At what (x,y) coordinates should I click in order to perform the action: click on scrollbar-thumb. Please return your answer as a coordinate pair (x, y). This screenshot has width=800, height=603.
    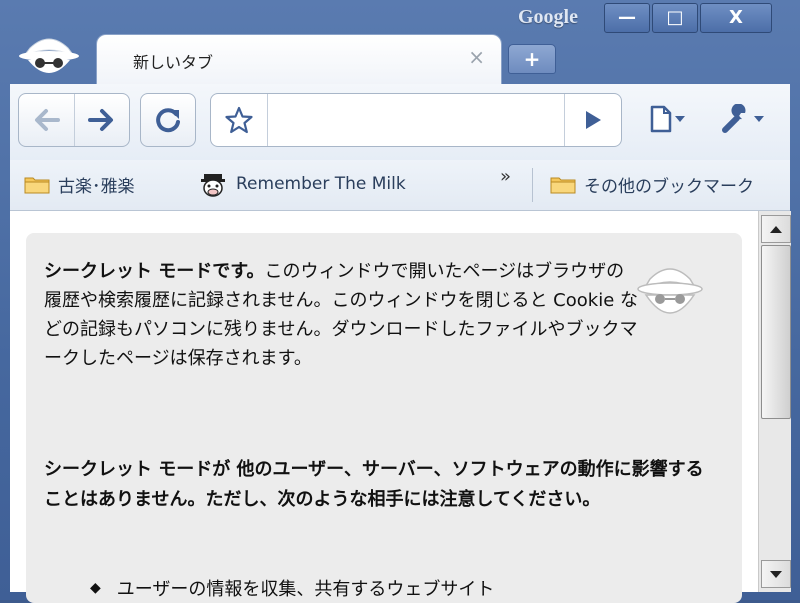
    Looking at the image, I should click on (776, 332).